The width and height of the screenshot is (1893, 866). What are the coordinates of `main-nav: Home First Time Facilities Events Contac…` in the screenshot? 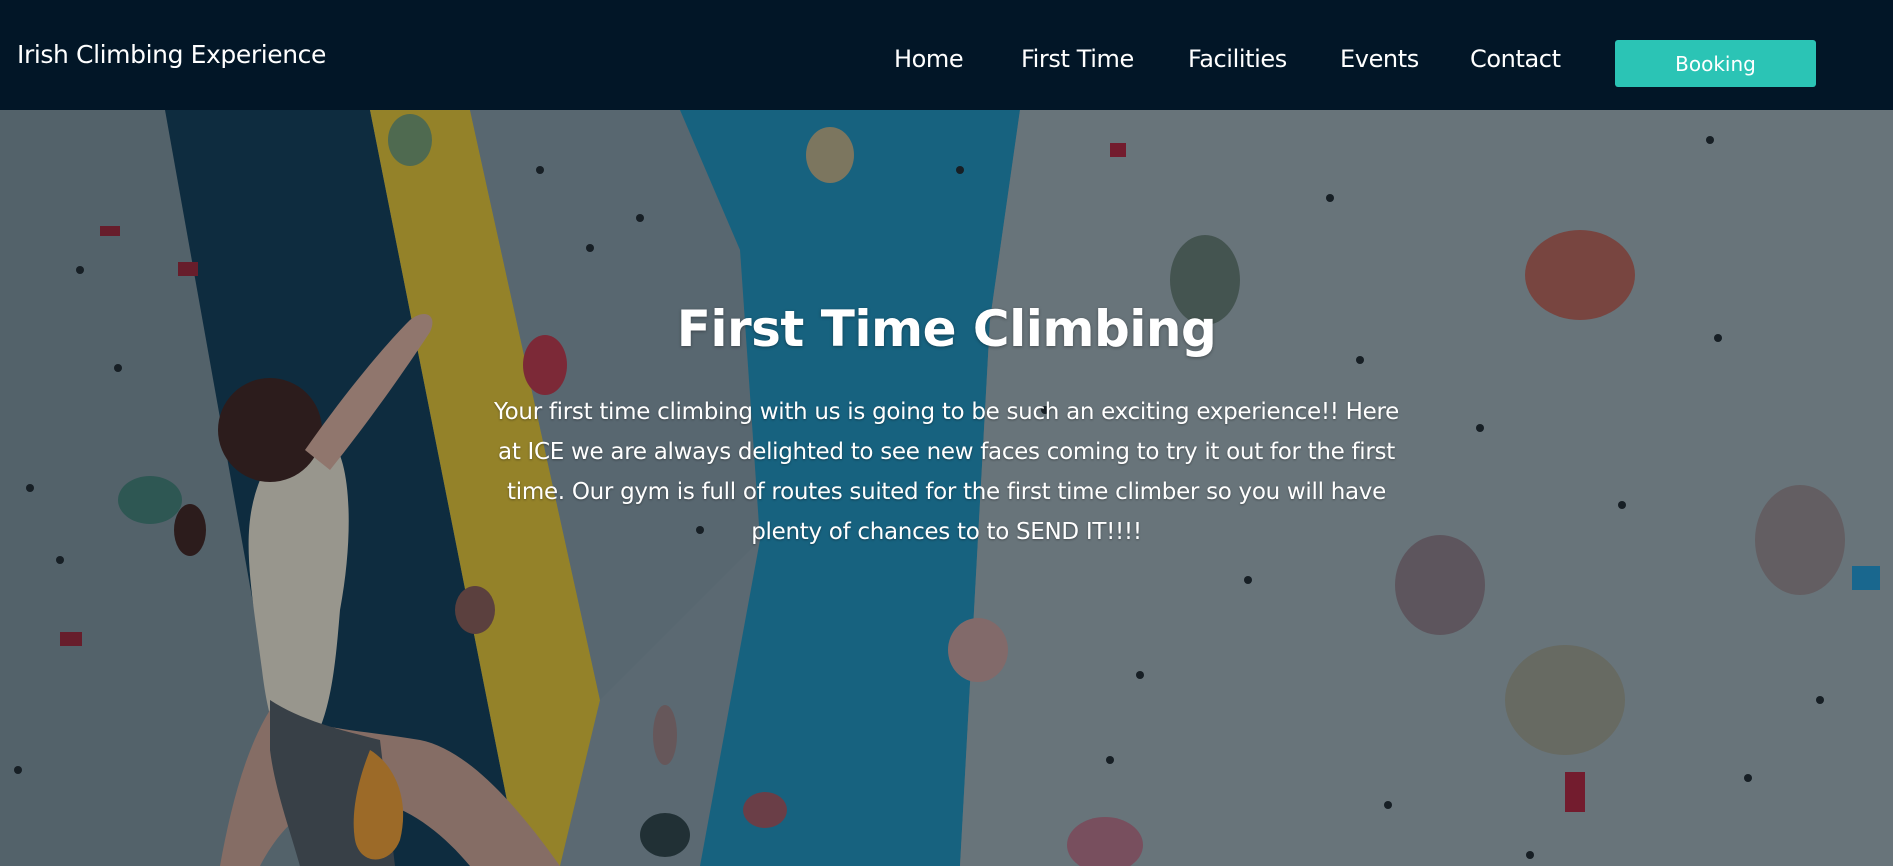 It's located at (946, 62).